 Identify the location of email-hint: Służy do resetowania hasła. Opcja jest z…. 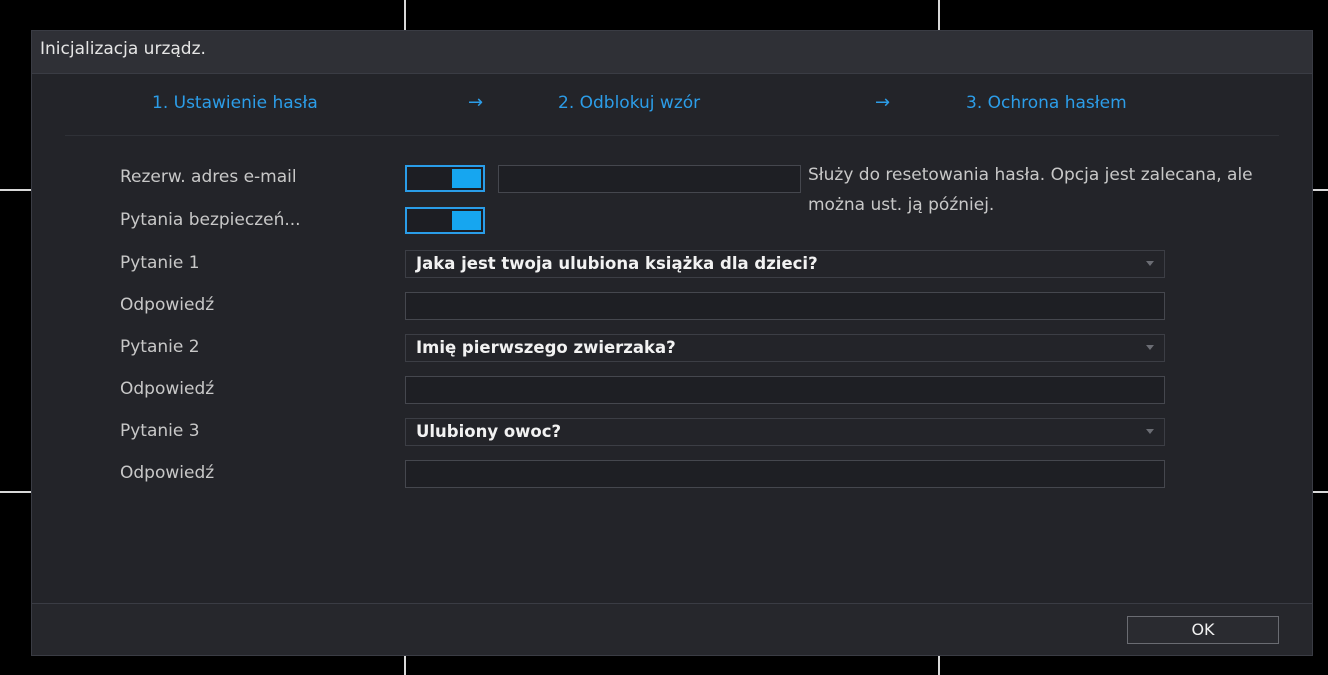
(1030, 190).